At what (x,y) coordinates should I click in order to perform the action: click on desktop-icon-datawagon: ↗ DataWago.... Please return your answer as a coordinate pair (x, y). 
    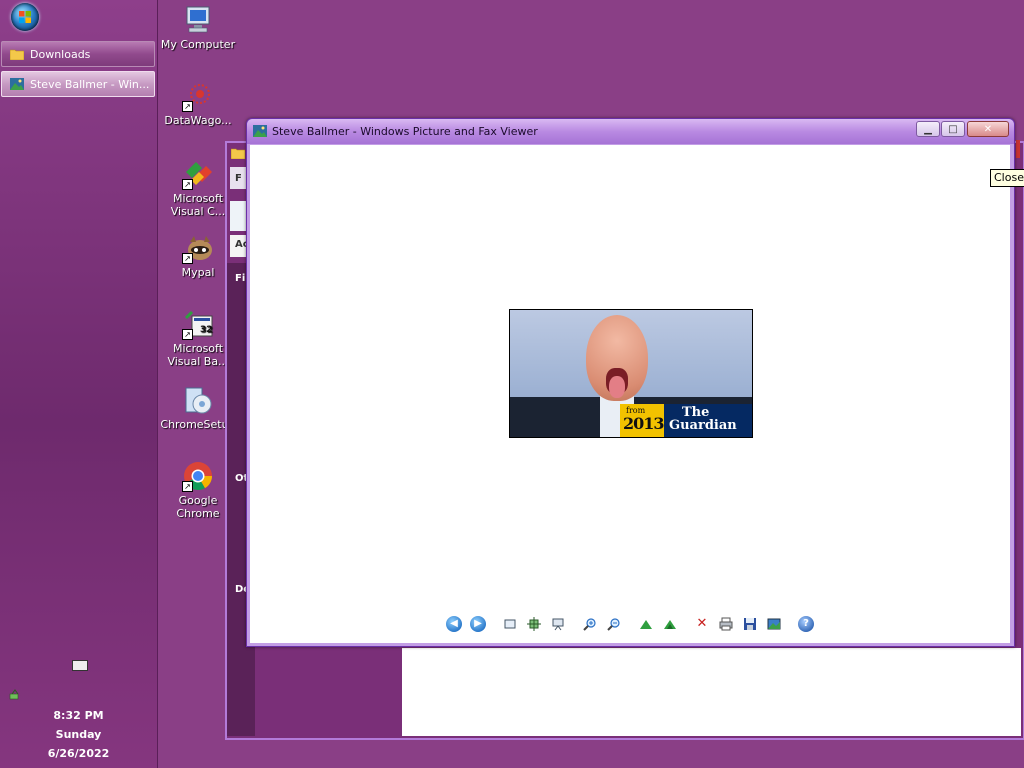
    Looking at the image, I should click on (198, 103).